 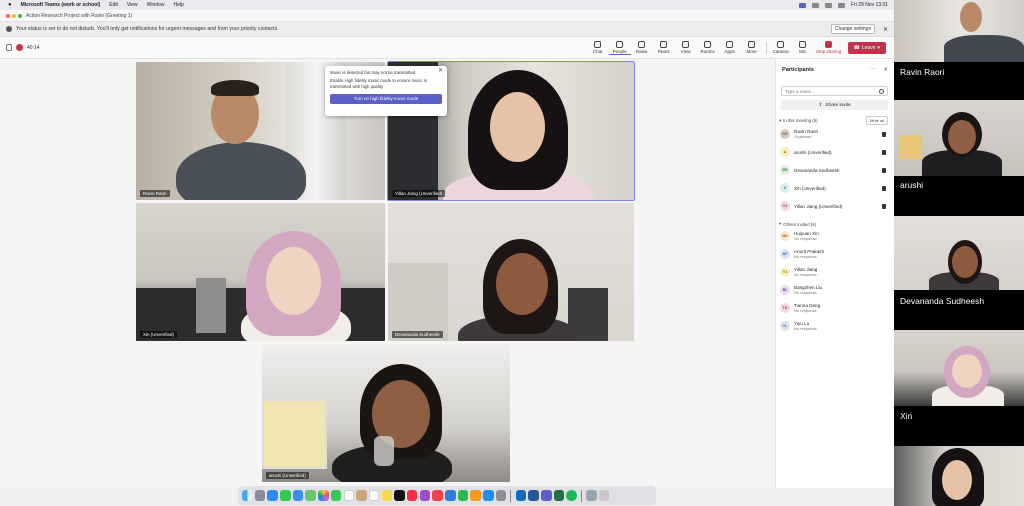 What do you see at coordinates (475, 495) in the screenshot?
I see `pages-icon` at bounding box center [475, 495].